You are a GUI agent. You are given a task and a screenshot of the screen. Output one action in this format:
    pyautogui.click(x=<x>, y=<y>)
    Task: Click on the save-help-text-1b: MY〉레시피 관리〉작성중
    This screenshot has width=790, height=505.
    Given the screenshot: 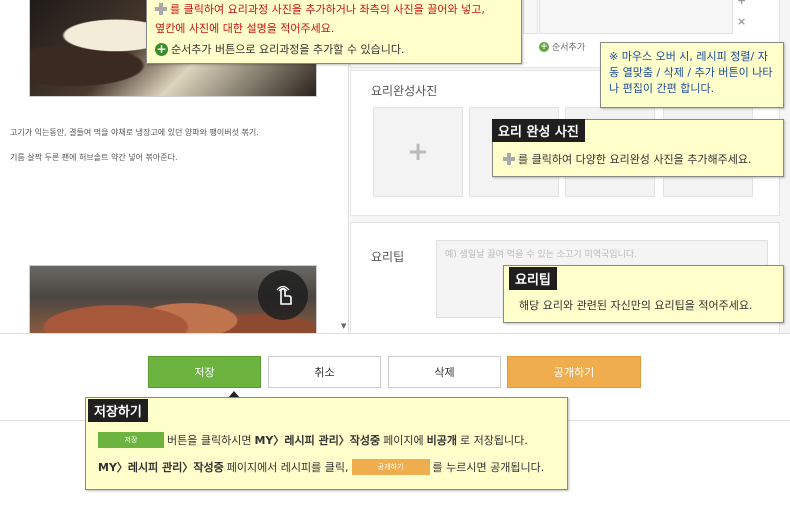 What is the action you would take?
    pyautogui.click(x=317, y=440)
    